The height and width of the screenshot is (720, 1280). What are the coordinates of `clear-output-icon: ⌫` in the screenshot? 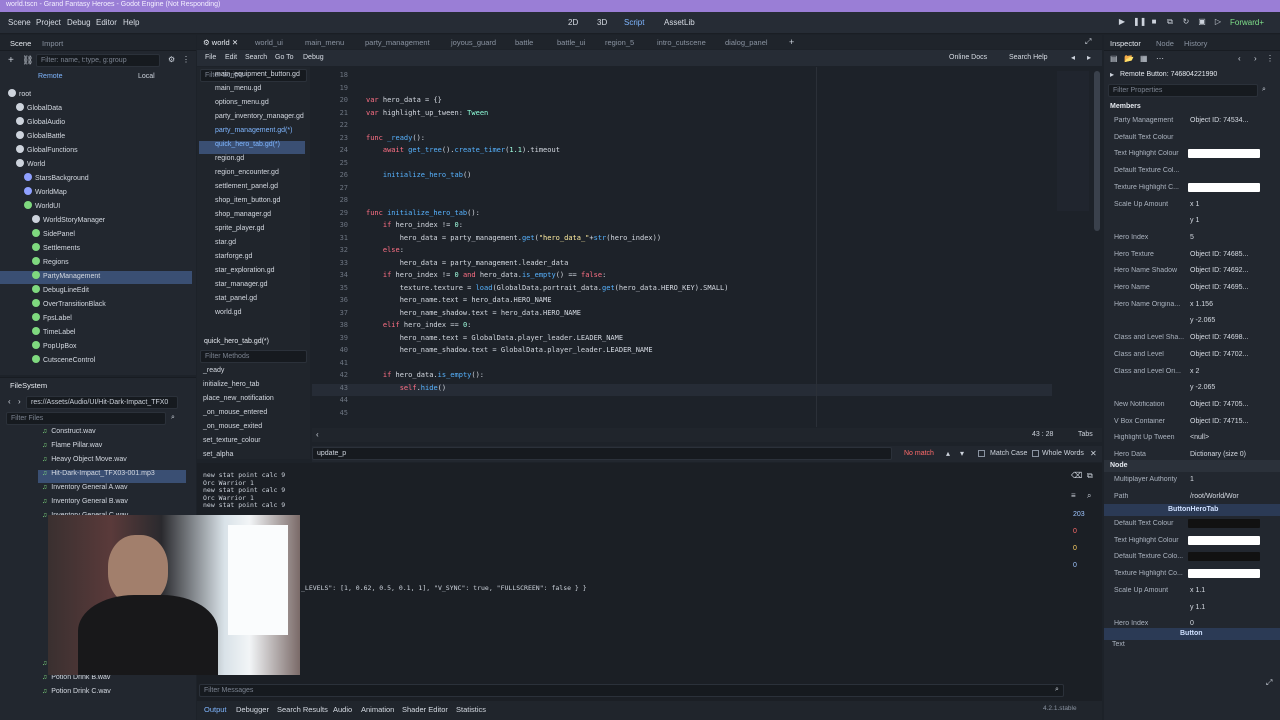 It's located at (1076, 475).